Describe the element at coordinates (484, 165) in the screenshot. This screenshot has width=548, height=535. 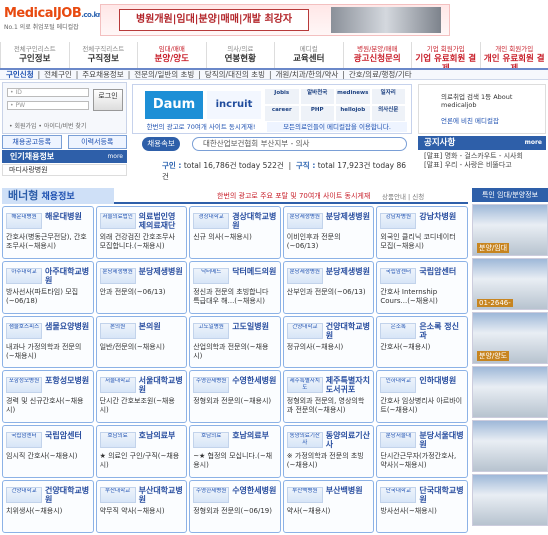
I see `notice-item: [말표] 우리 - 사랑은 비뚤다고` at that location.